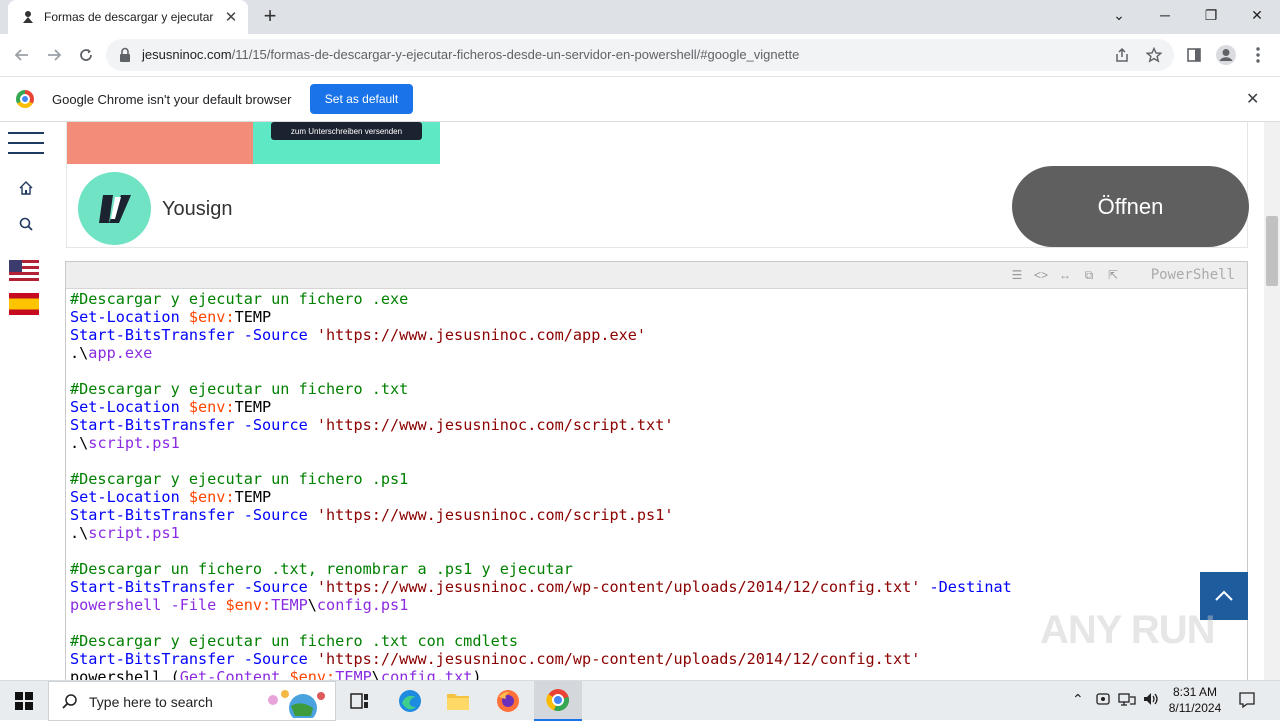 Image resolution: width=1280 pixels, height=721 pixels. I want to click on ad-image-right: zum Unterschreiben versenden, so click(346, 143).